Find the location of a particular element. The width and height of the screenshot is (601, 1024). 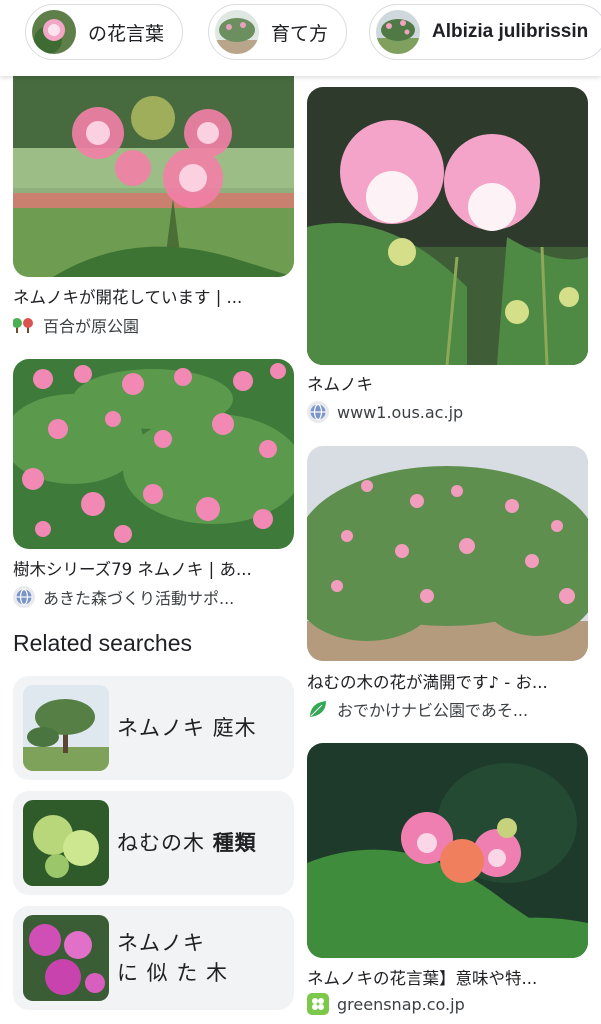

result-source: greensnap.co.jp is located at coordinates (447, 1004).